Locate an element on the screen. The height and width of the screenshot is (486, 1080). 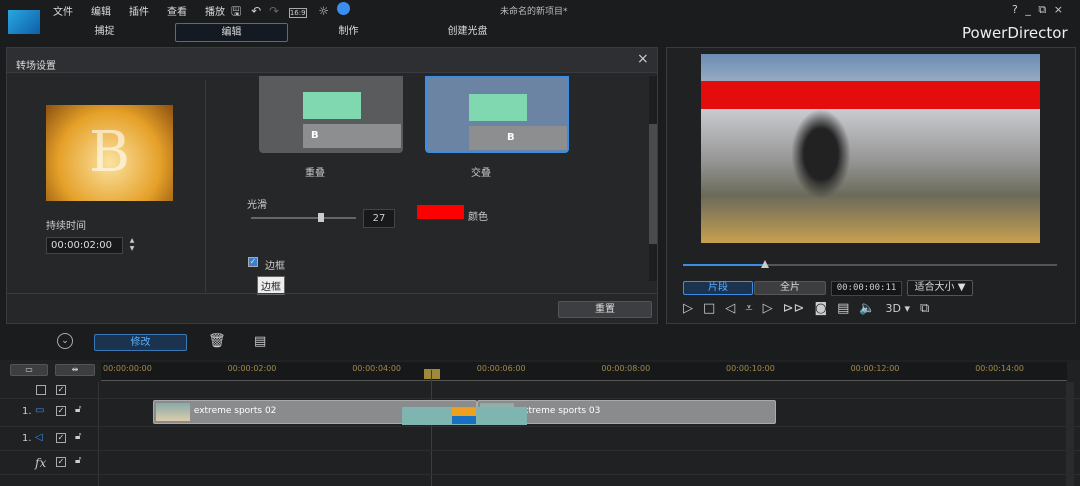
fx-track-checkbox: ✓ is located at coordinates (61, 462).